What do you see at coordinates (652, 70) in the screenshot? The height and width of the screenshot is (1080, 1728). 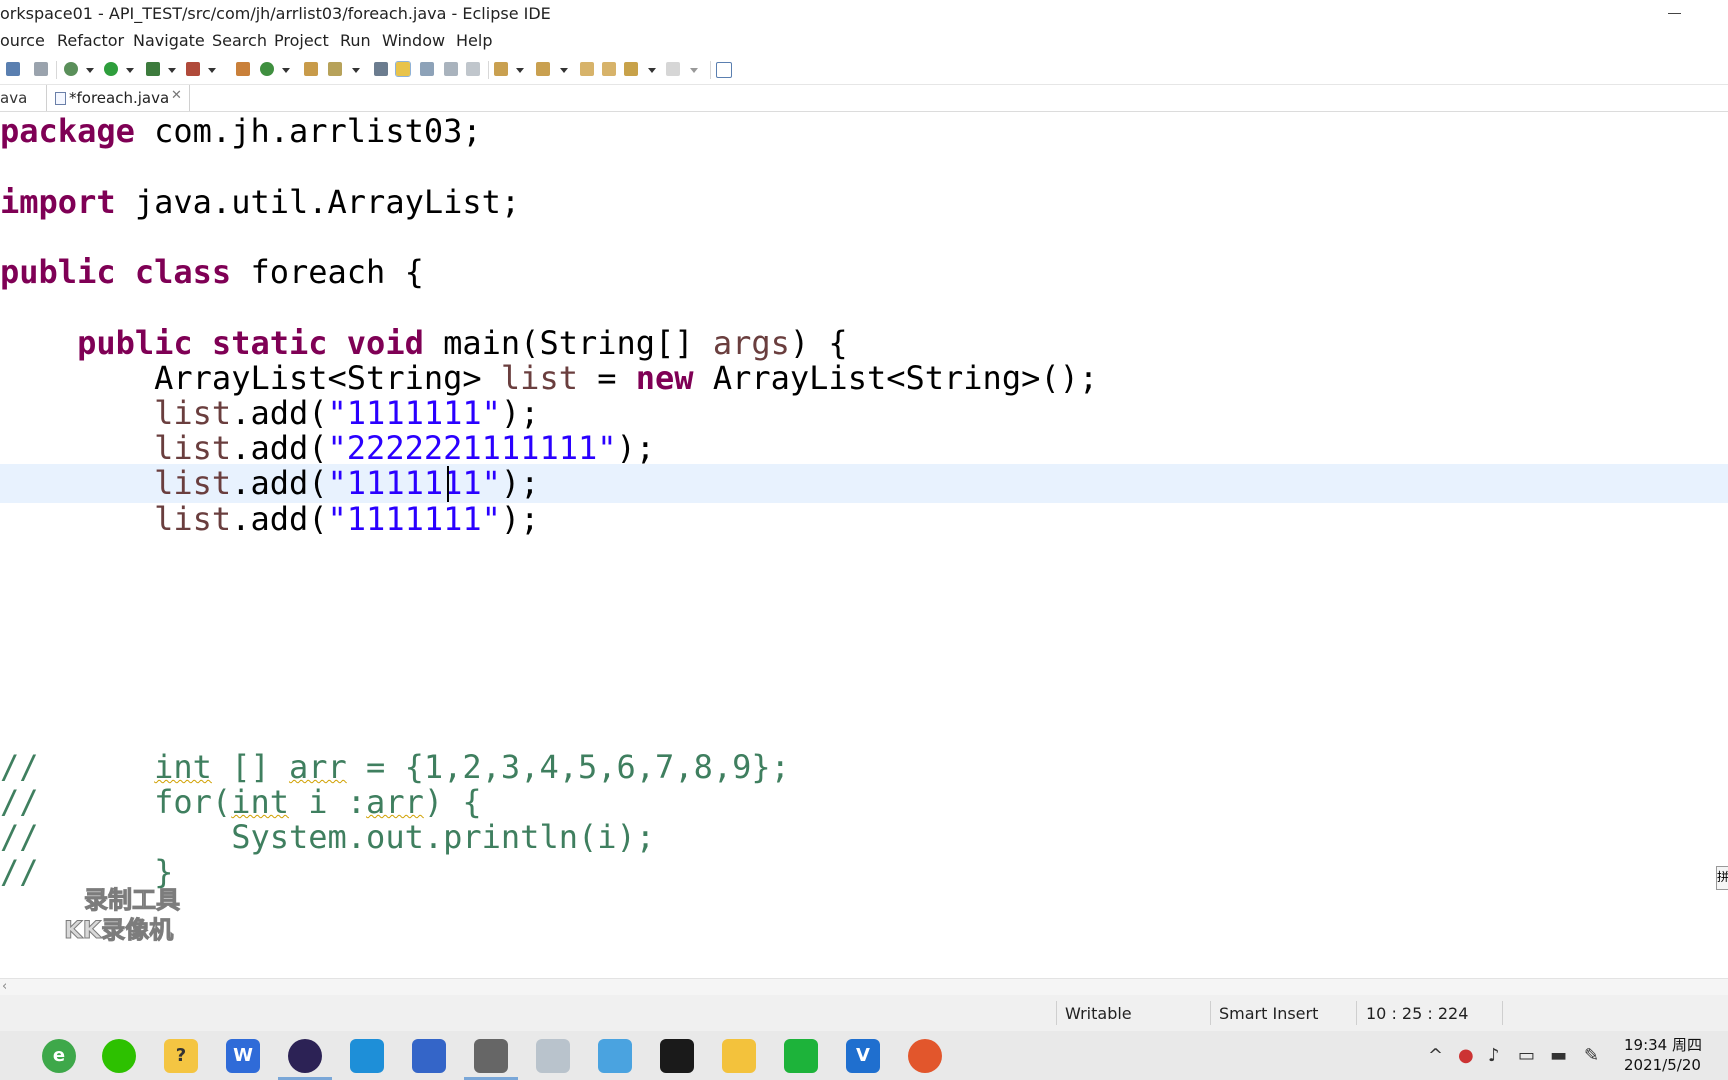 I see `back-dropdown-icon` at bounding box center [652, 70].